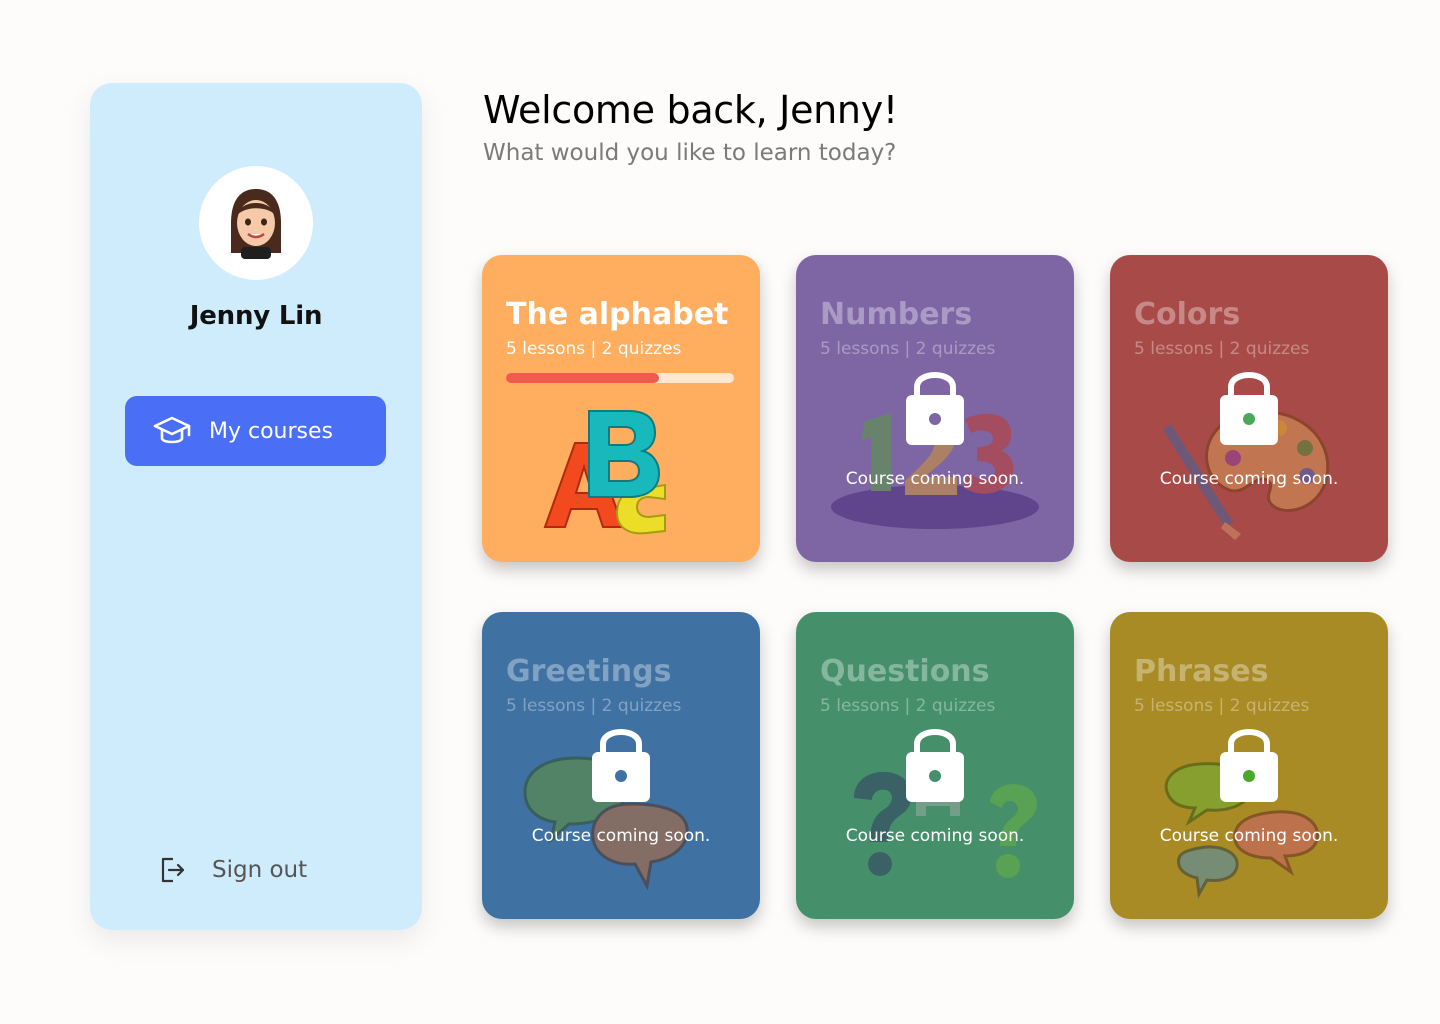 This screenshot has width=1440, height=1024. What do you see at coordinates (621, 470) in the screenshot?
I see `abc-letters-icon` at bounding box center [621, 470].